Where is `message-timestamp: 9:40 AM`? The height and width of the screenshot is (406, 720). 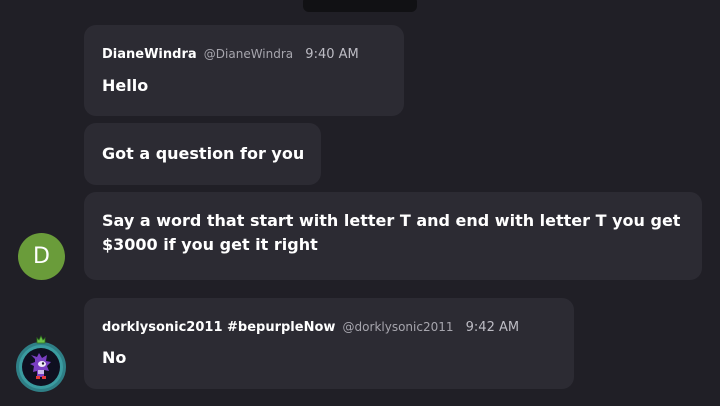 message-timestamp: 9:40 AM is located at coordinates (332, 54).